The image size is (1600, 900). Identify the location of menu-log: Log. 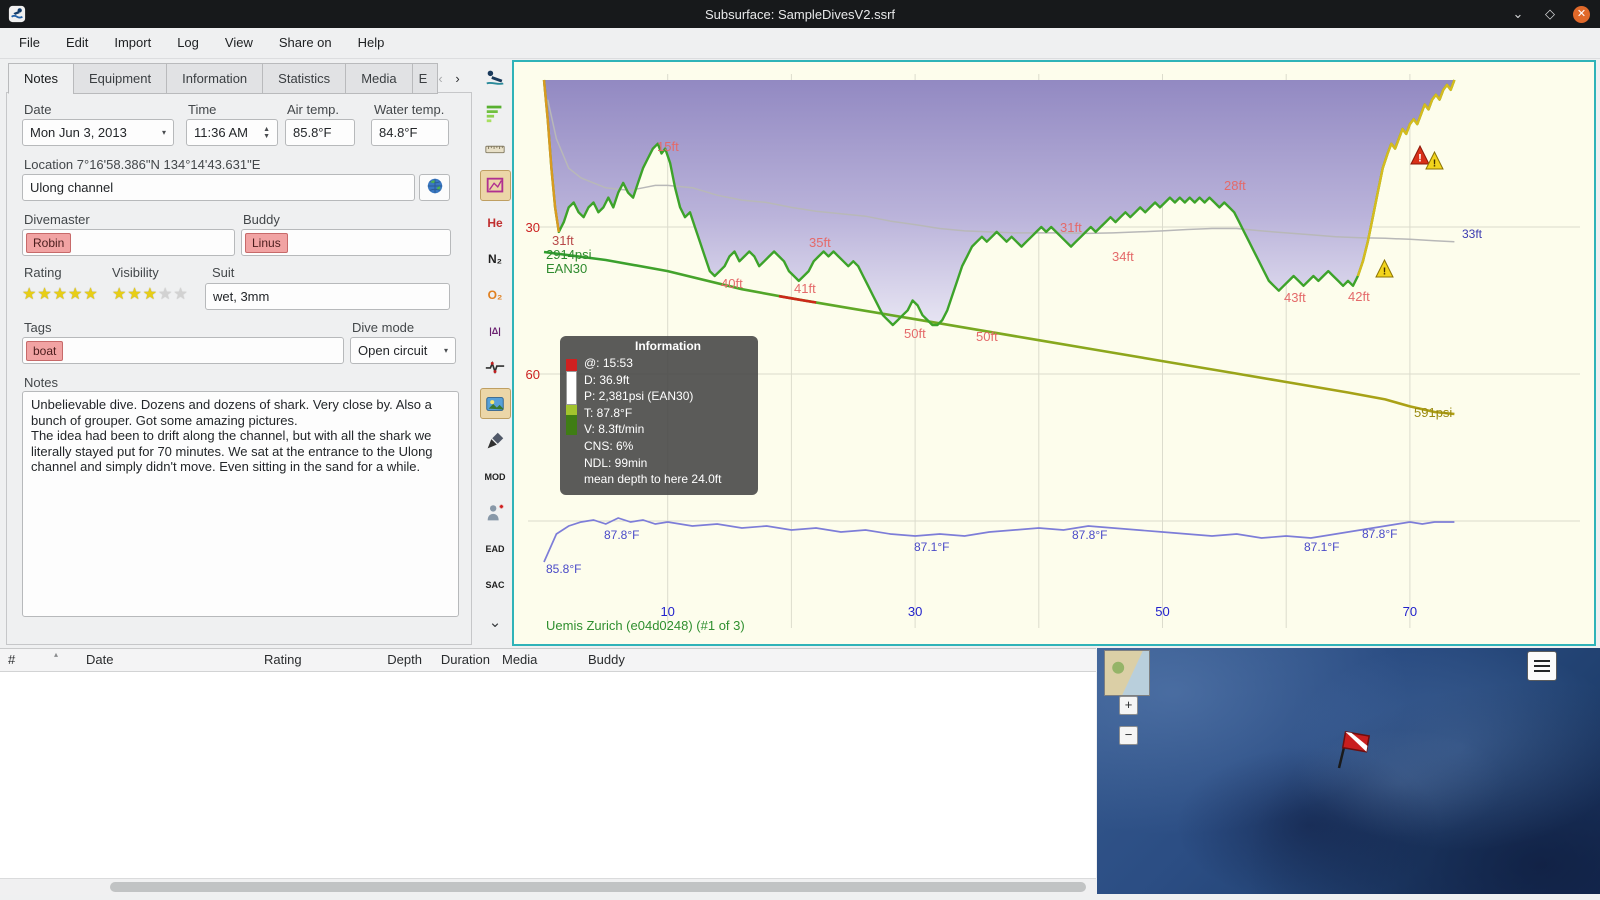
(188, 43).